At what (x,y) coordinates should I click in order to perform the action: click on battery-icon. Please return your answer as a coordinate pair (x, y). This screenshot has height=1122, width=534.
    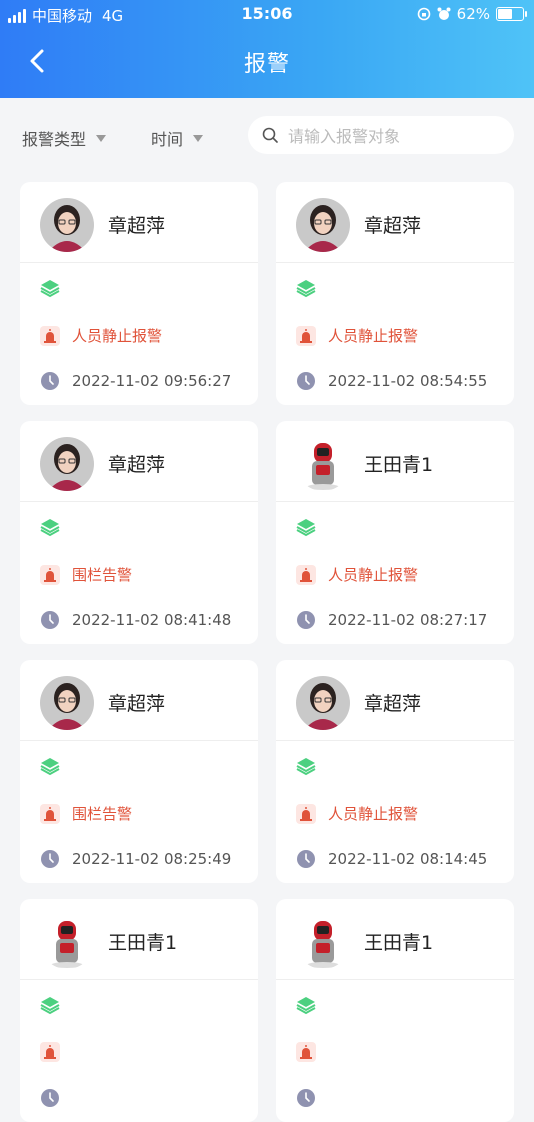
    Looking at the image, I should click on (511, 14).